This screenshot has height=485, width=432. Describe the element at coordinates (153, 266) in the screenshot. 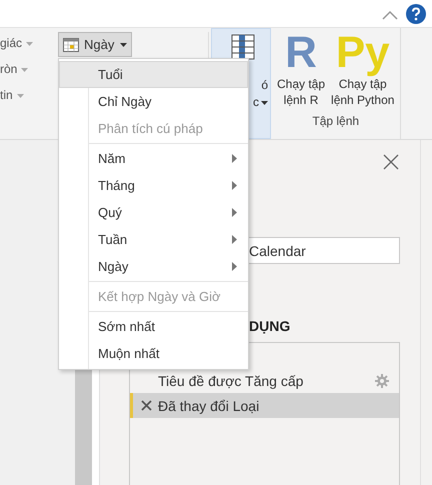

I see `menu-item: Ngày` at that location.